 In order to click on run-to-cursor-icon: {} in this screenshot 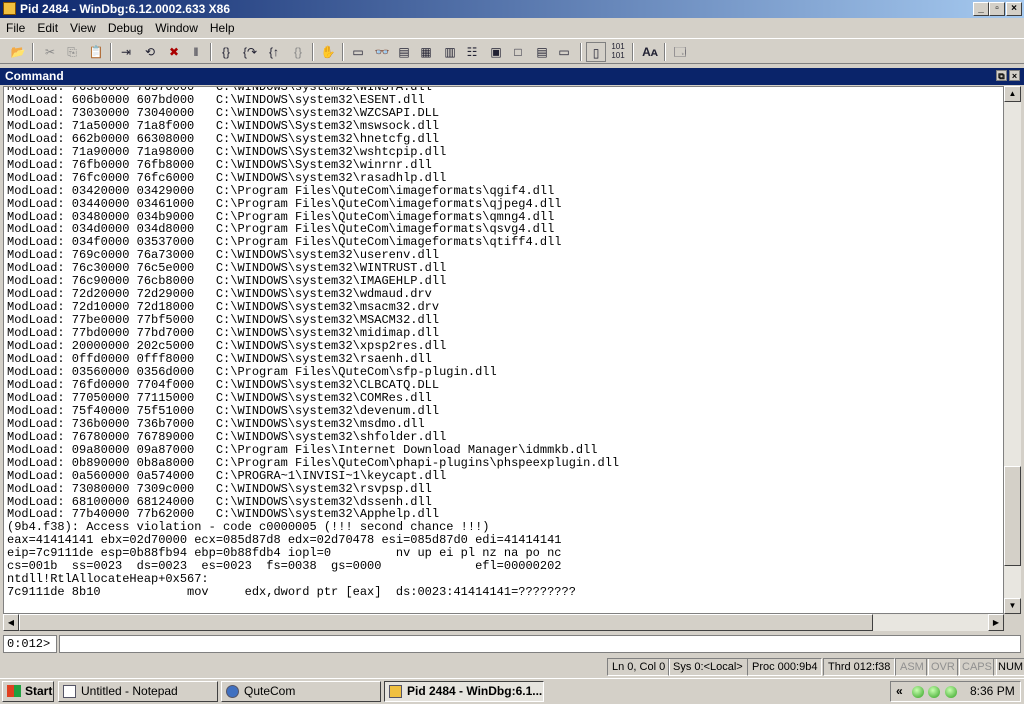, I will do `click(298, 52)`.